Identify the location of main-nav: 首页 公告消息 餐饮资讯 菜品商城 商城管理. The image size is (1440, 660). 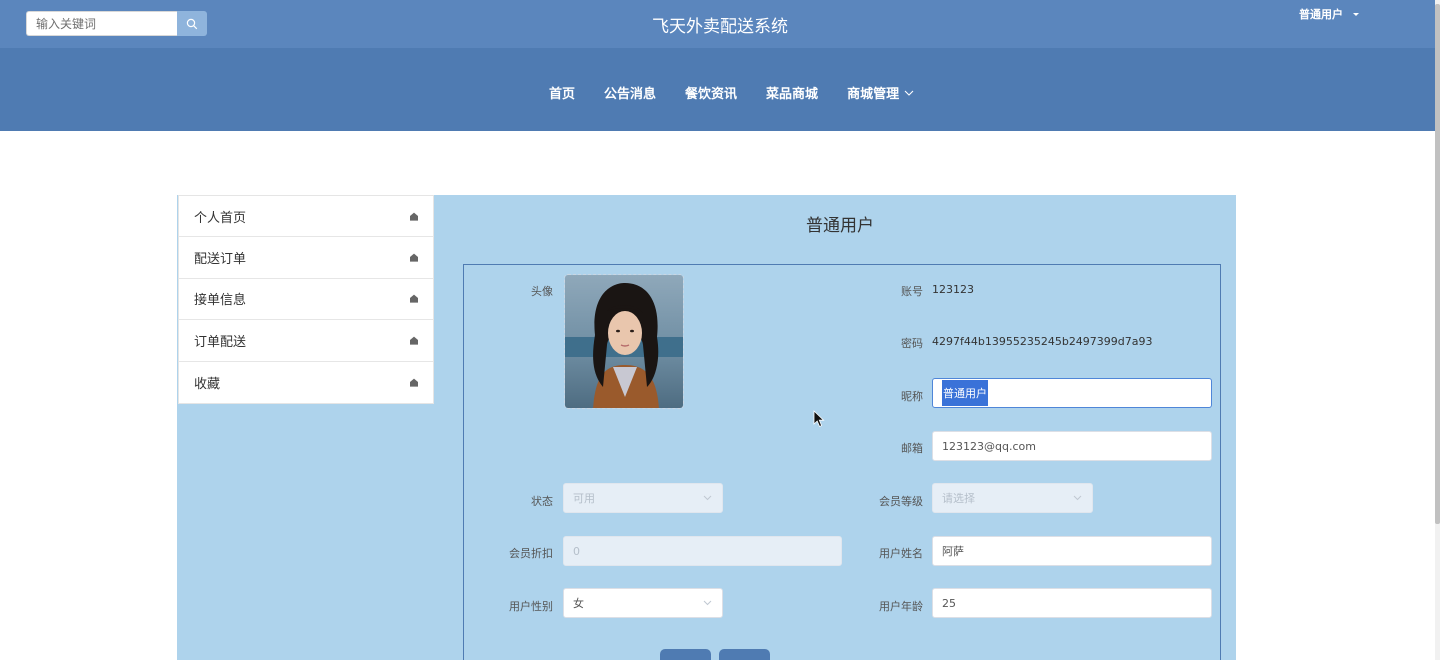
(720, 89).